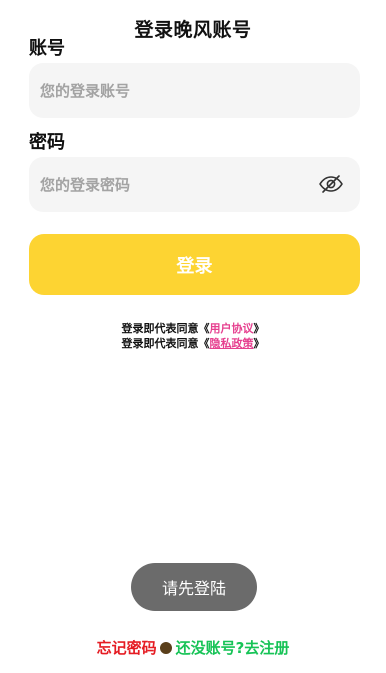 Image resolution: width=386 pixels, height=673 pixels. Describe the element at coordinates (232, 343) in the screenshot. I see `privacy-policy-link: 隐私政策` at that location.